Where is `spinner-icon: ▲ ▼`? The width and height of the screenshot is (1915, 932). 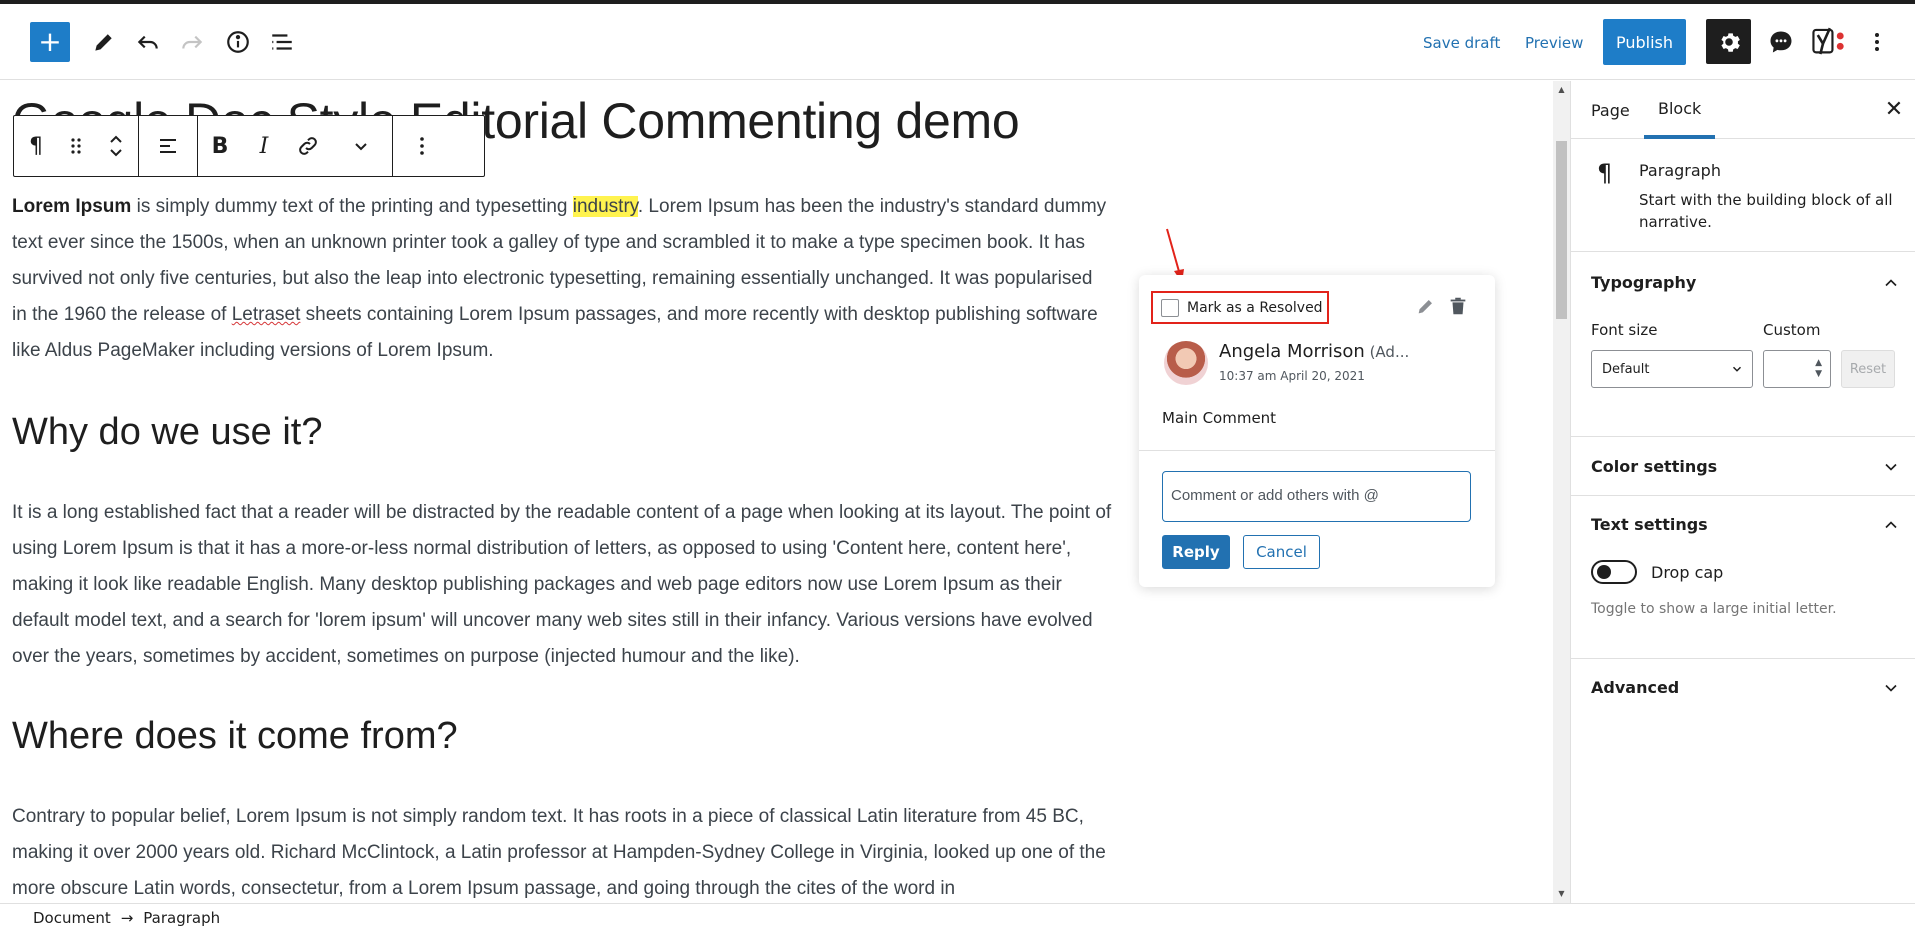
spinner-icon: ▲ ▼ is located at coordinates (1818, 369).